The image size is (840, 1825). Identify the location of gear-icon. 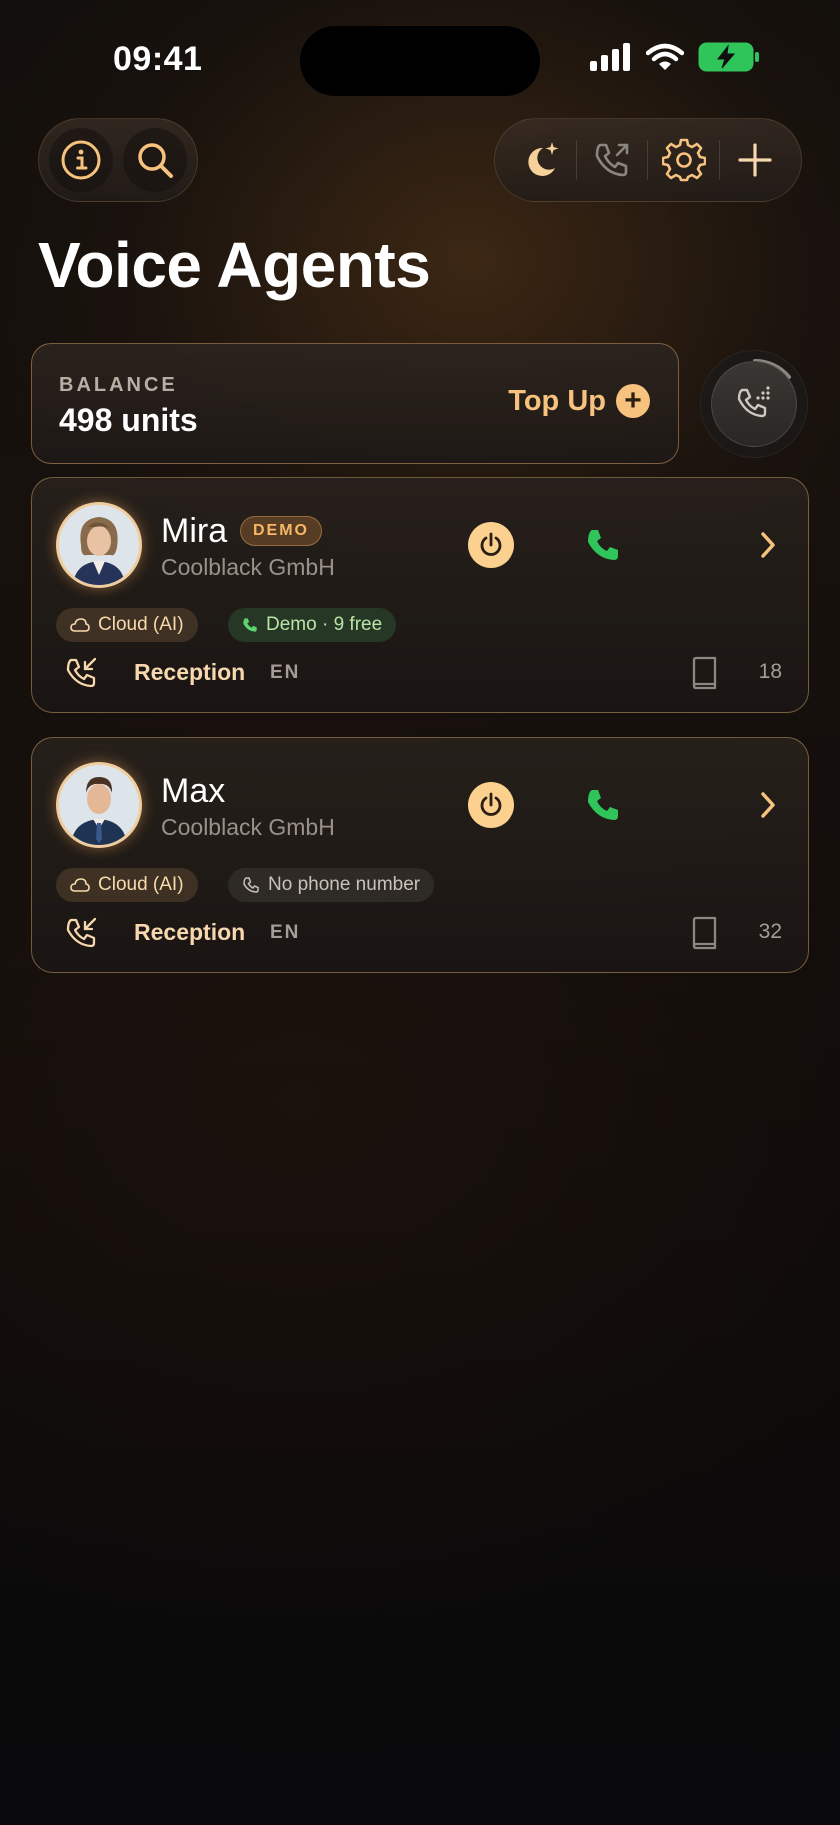
(683, 160).